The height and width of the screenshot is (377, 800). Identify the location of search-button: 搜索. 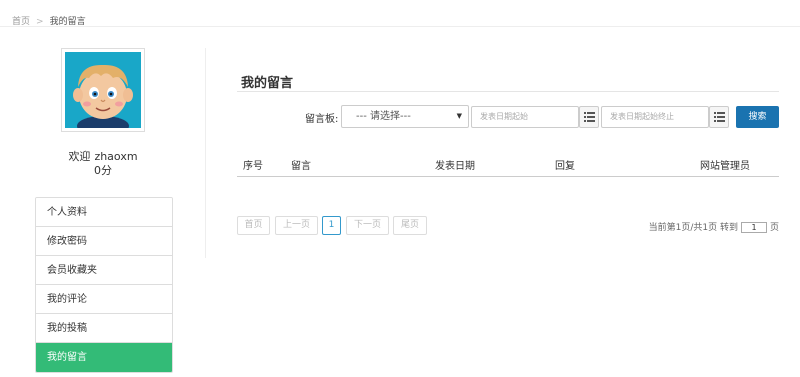
(757, 117).